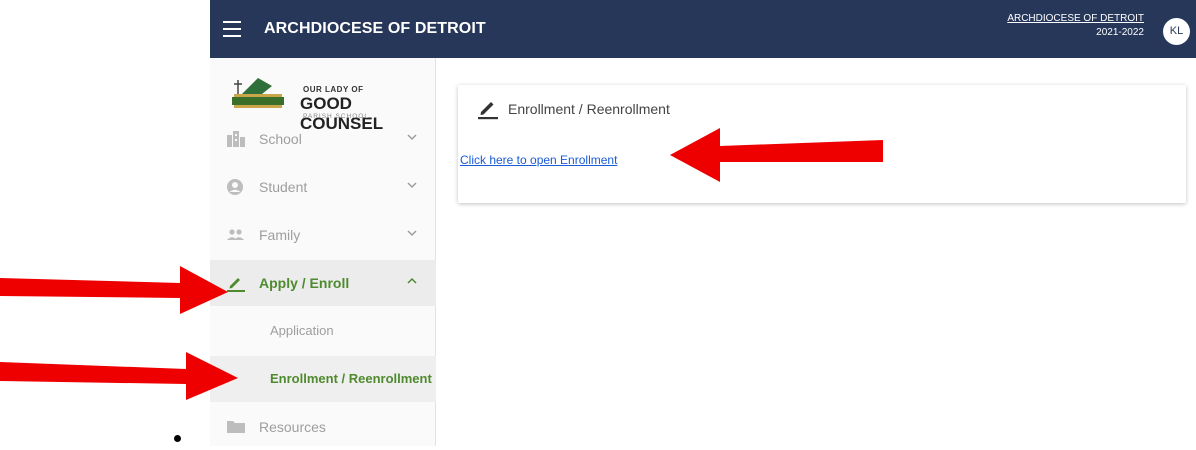 Image resolution: width=1196 pixels, height=450 pixels. I want to click on org-info: ARCHDIOCESE OF DETROIT 2021-2022, so click(1075, 26).